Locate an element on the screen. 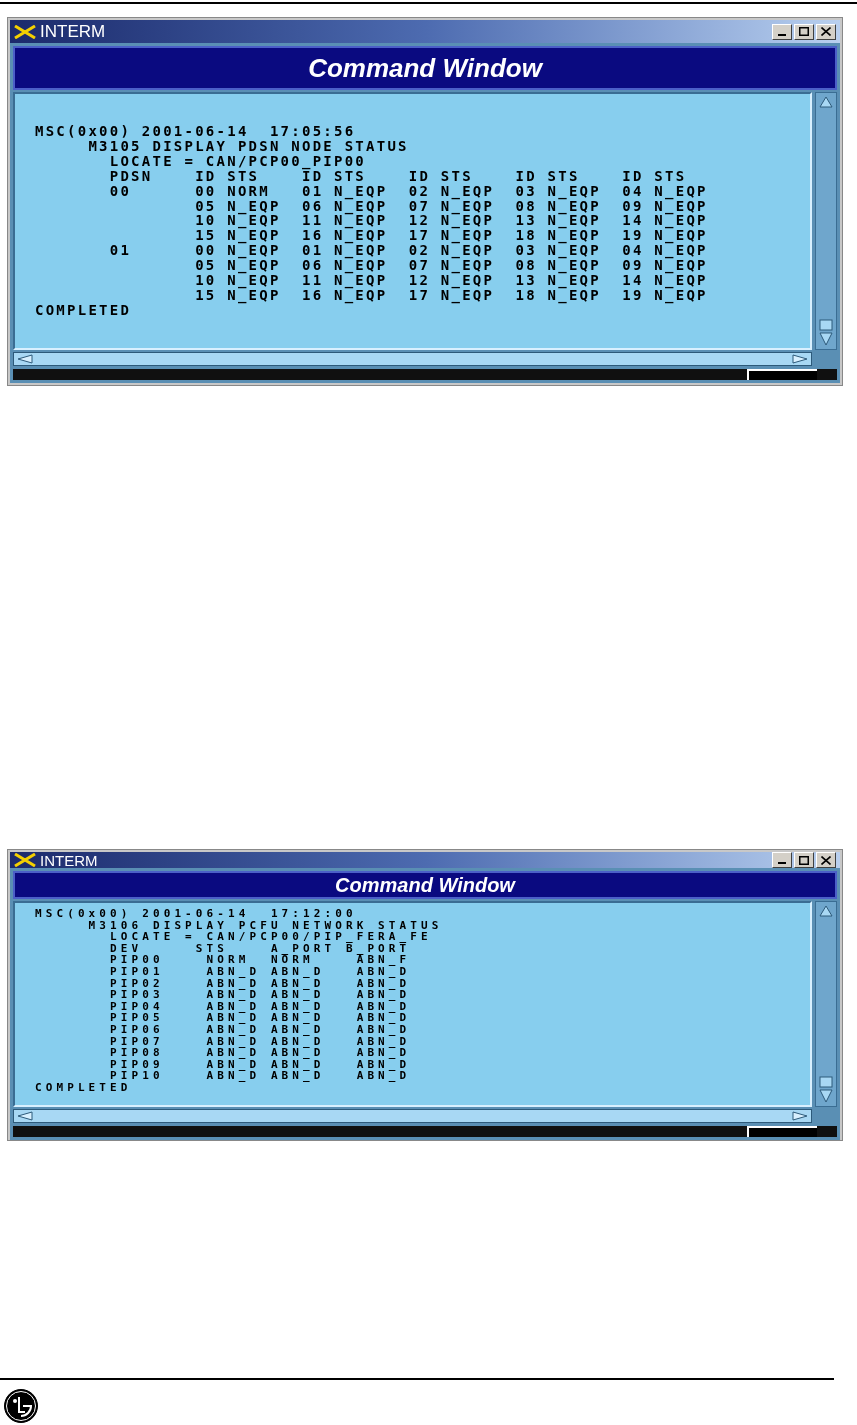 This screenshot has width=857, height=1425. output-line: PIP03 ABN_D ABN_D ABN_D is located at coordinates (260, 995).